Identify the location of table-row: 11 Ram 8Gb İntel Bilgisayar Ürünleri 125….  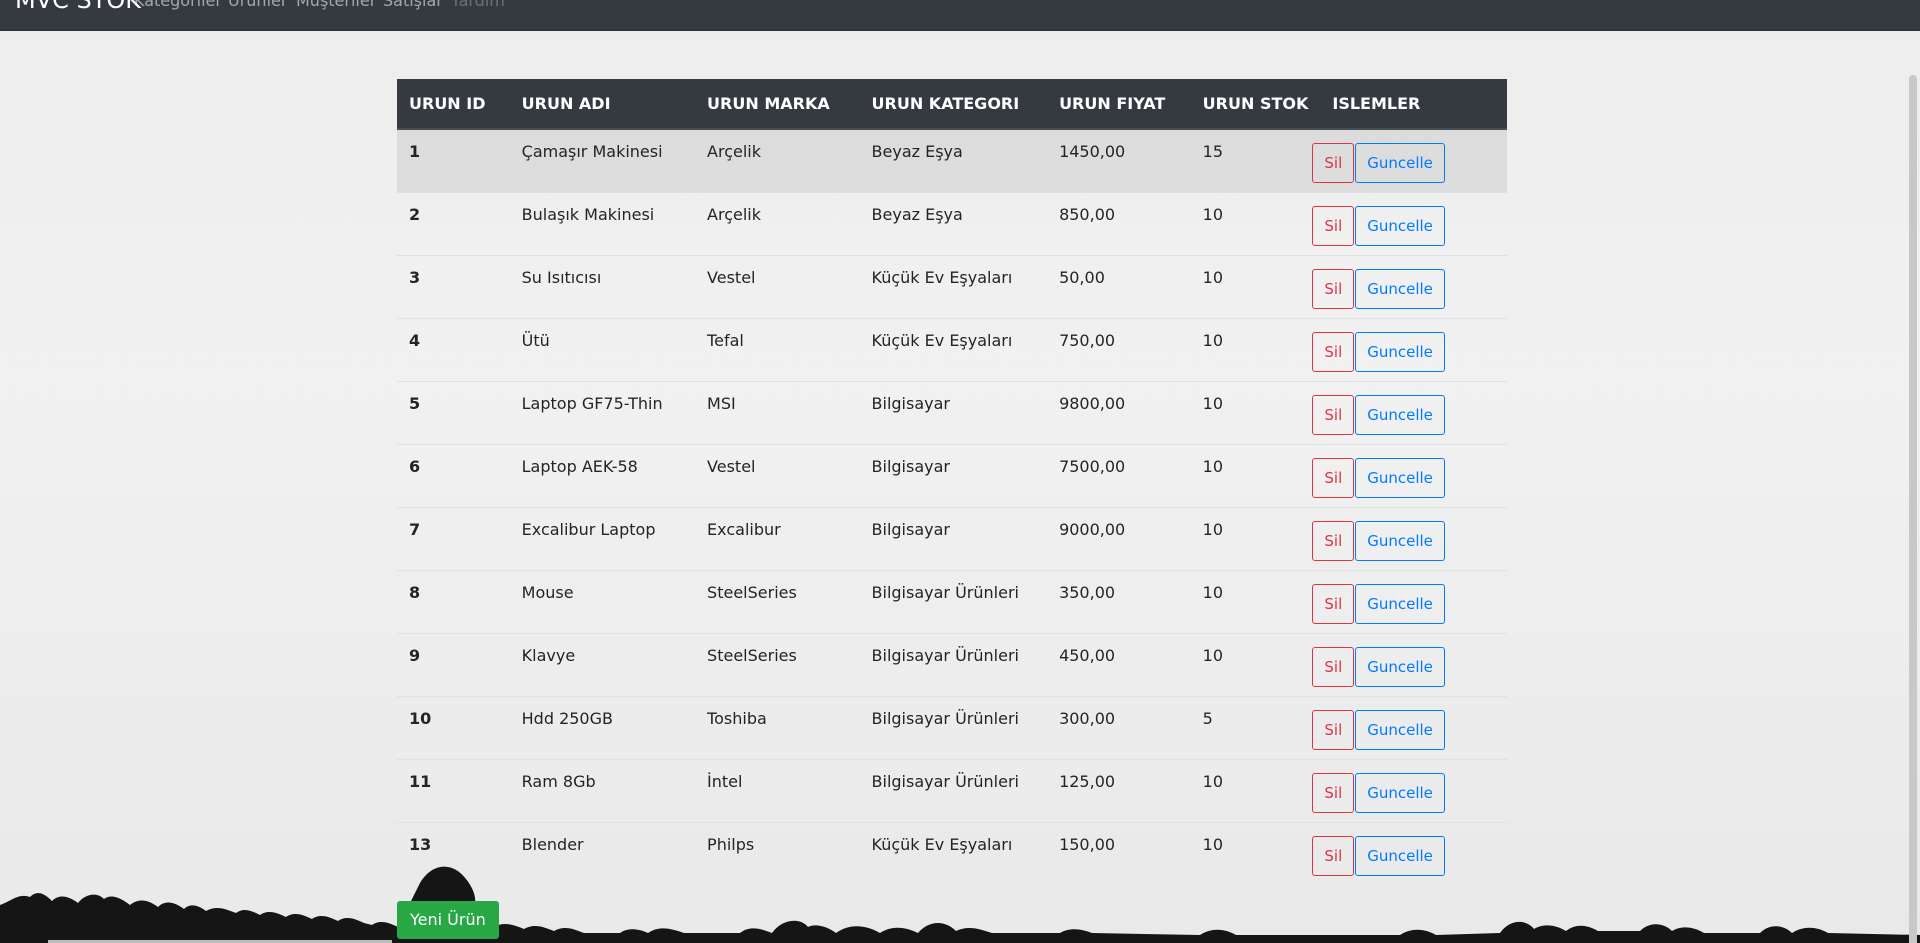
(952, 790).